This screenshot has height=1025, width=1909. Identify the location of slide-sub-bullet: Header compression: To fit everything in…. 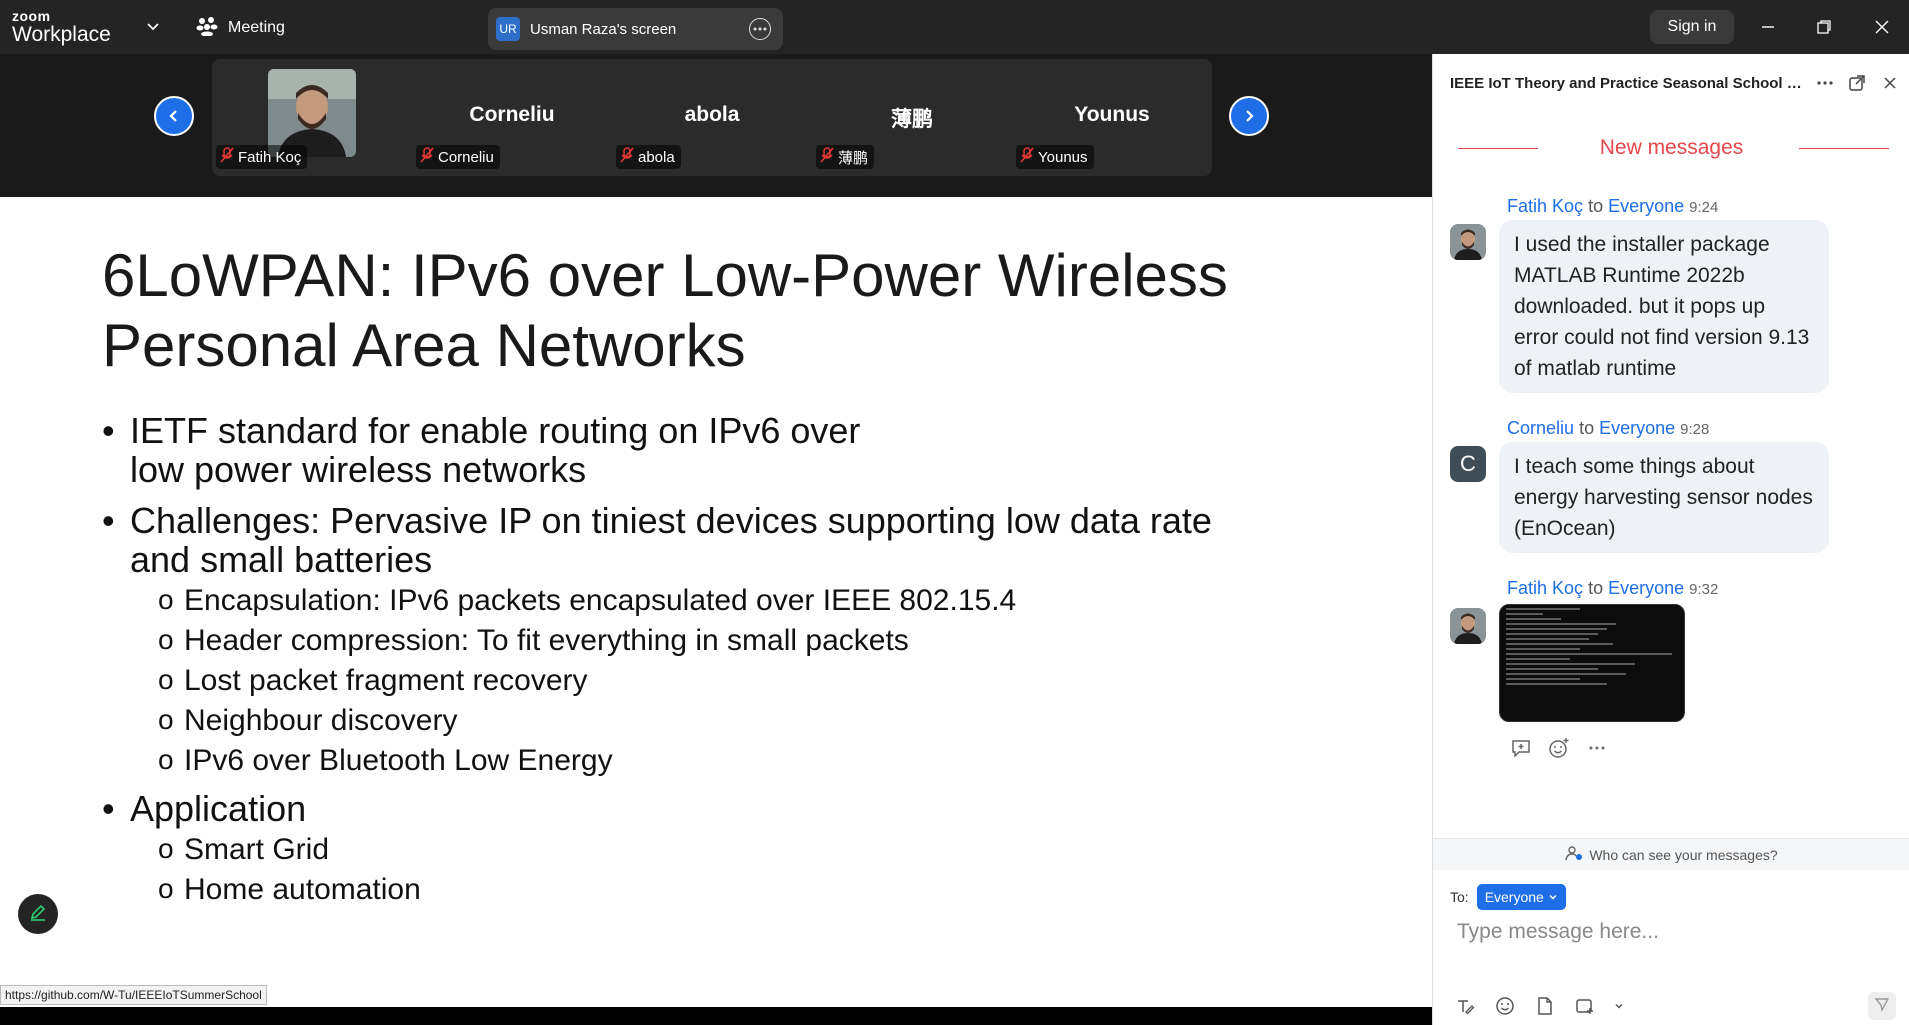
(722, 640).